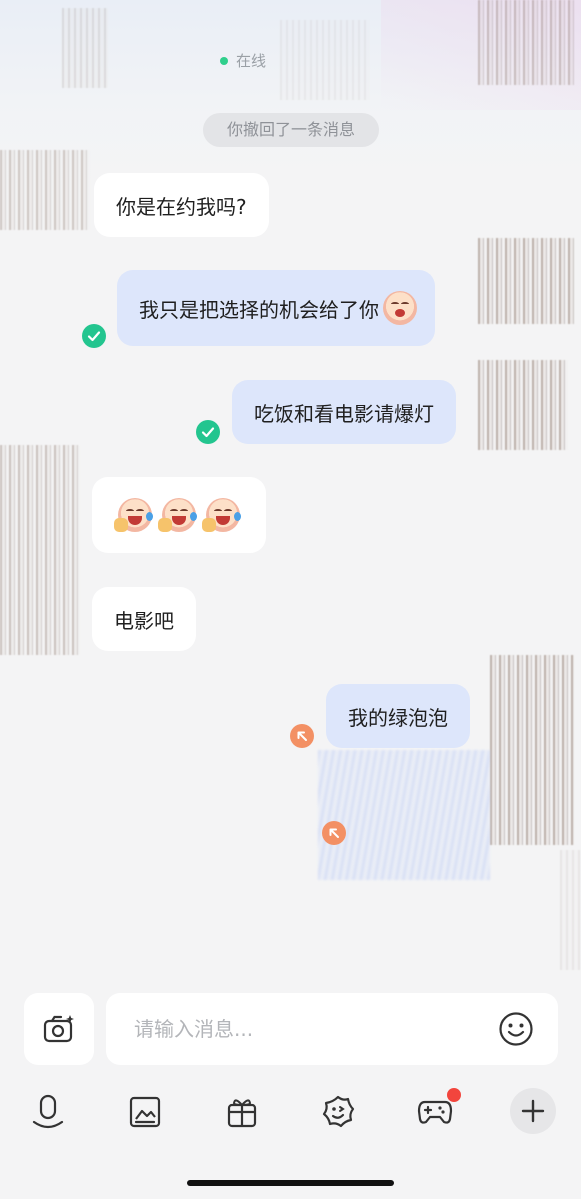  I want to click on message-bubble-incoming: 电影吧, so click(144, 619).